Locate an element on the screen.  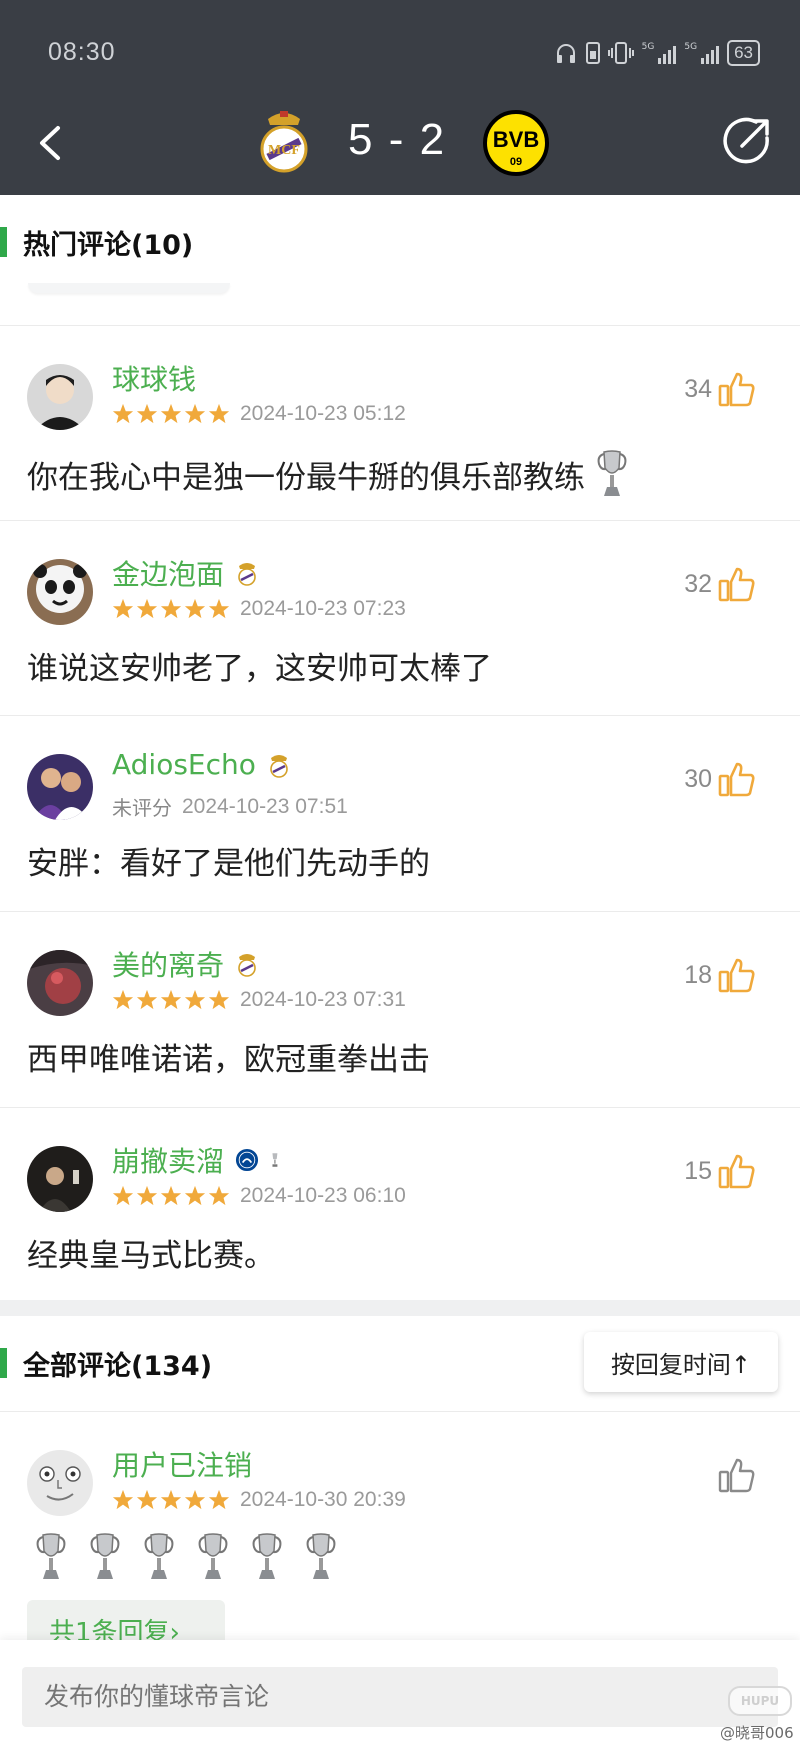
comment-text: 经典皇马式比赛。 is located at coordinates (151, 1256).